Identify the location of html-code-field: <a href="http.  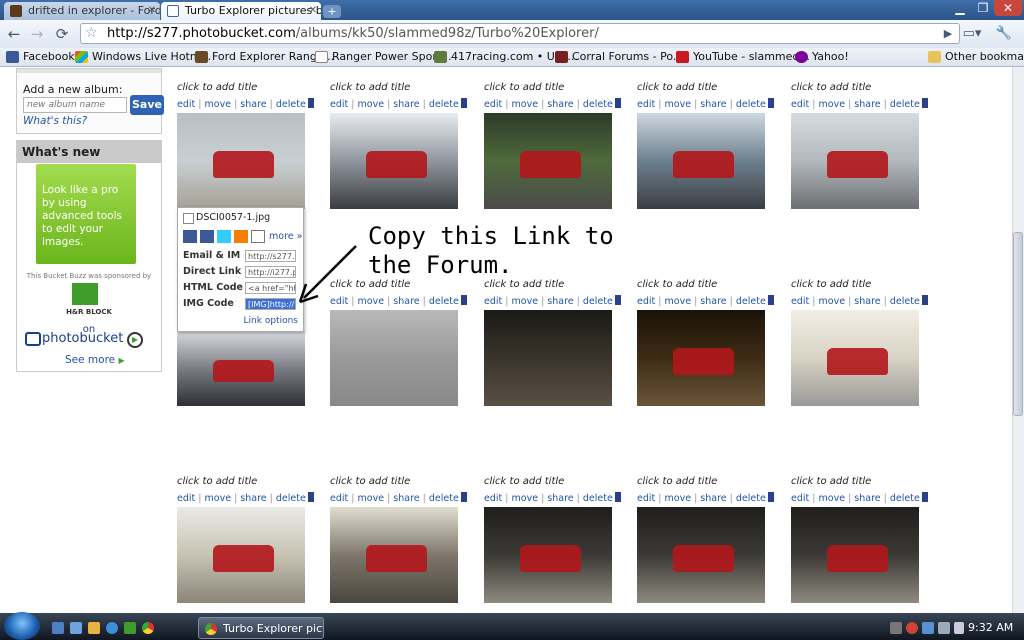
(270, 288).